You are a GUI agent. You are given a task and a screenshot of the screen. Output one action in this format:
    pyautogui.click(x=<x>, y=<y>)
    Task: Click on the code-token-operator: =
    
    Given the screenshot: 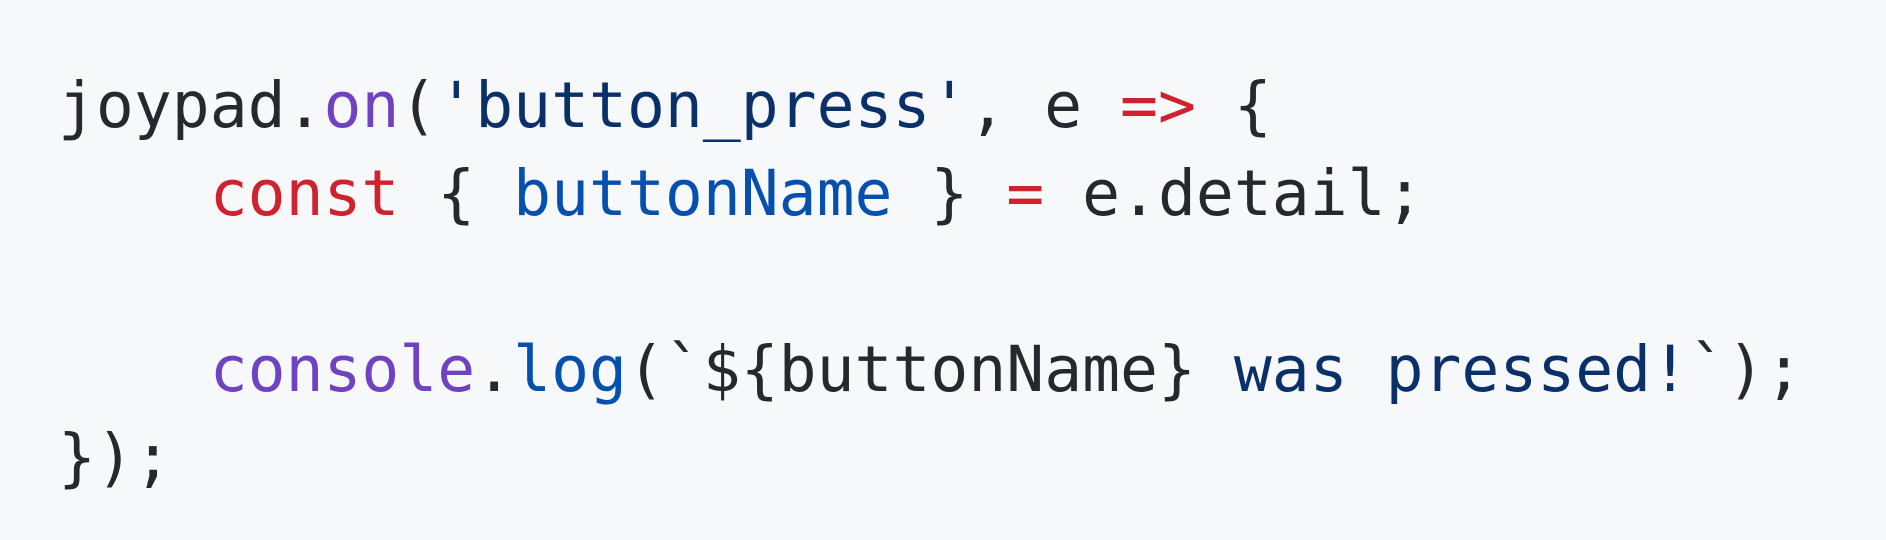 What is the action you would take?
    pyautogui.click(x=1025, y=193)
    